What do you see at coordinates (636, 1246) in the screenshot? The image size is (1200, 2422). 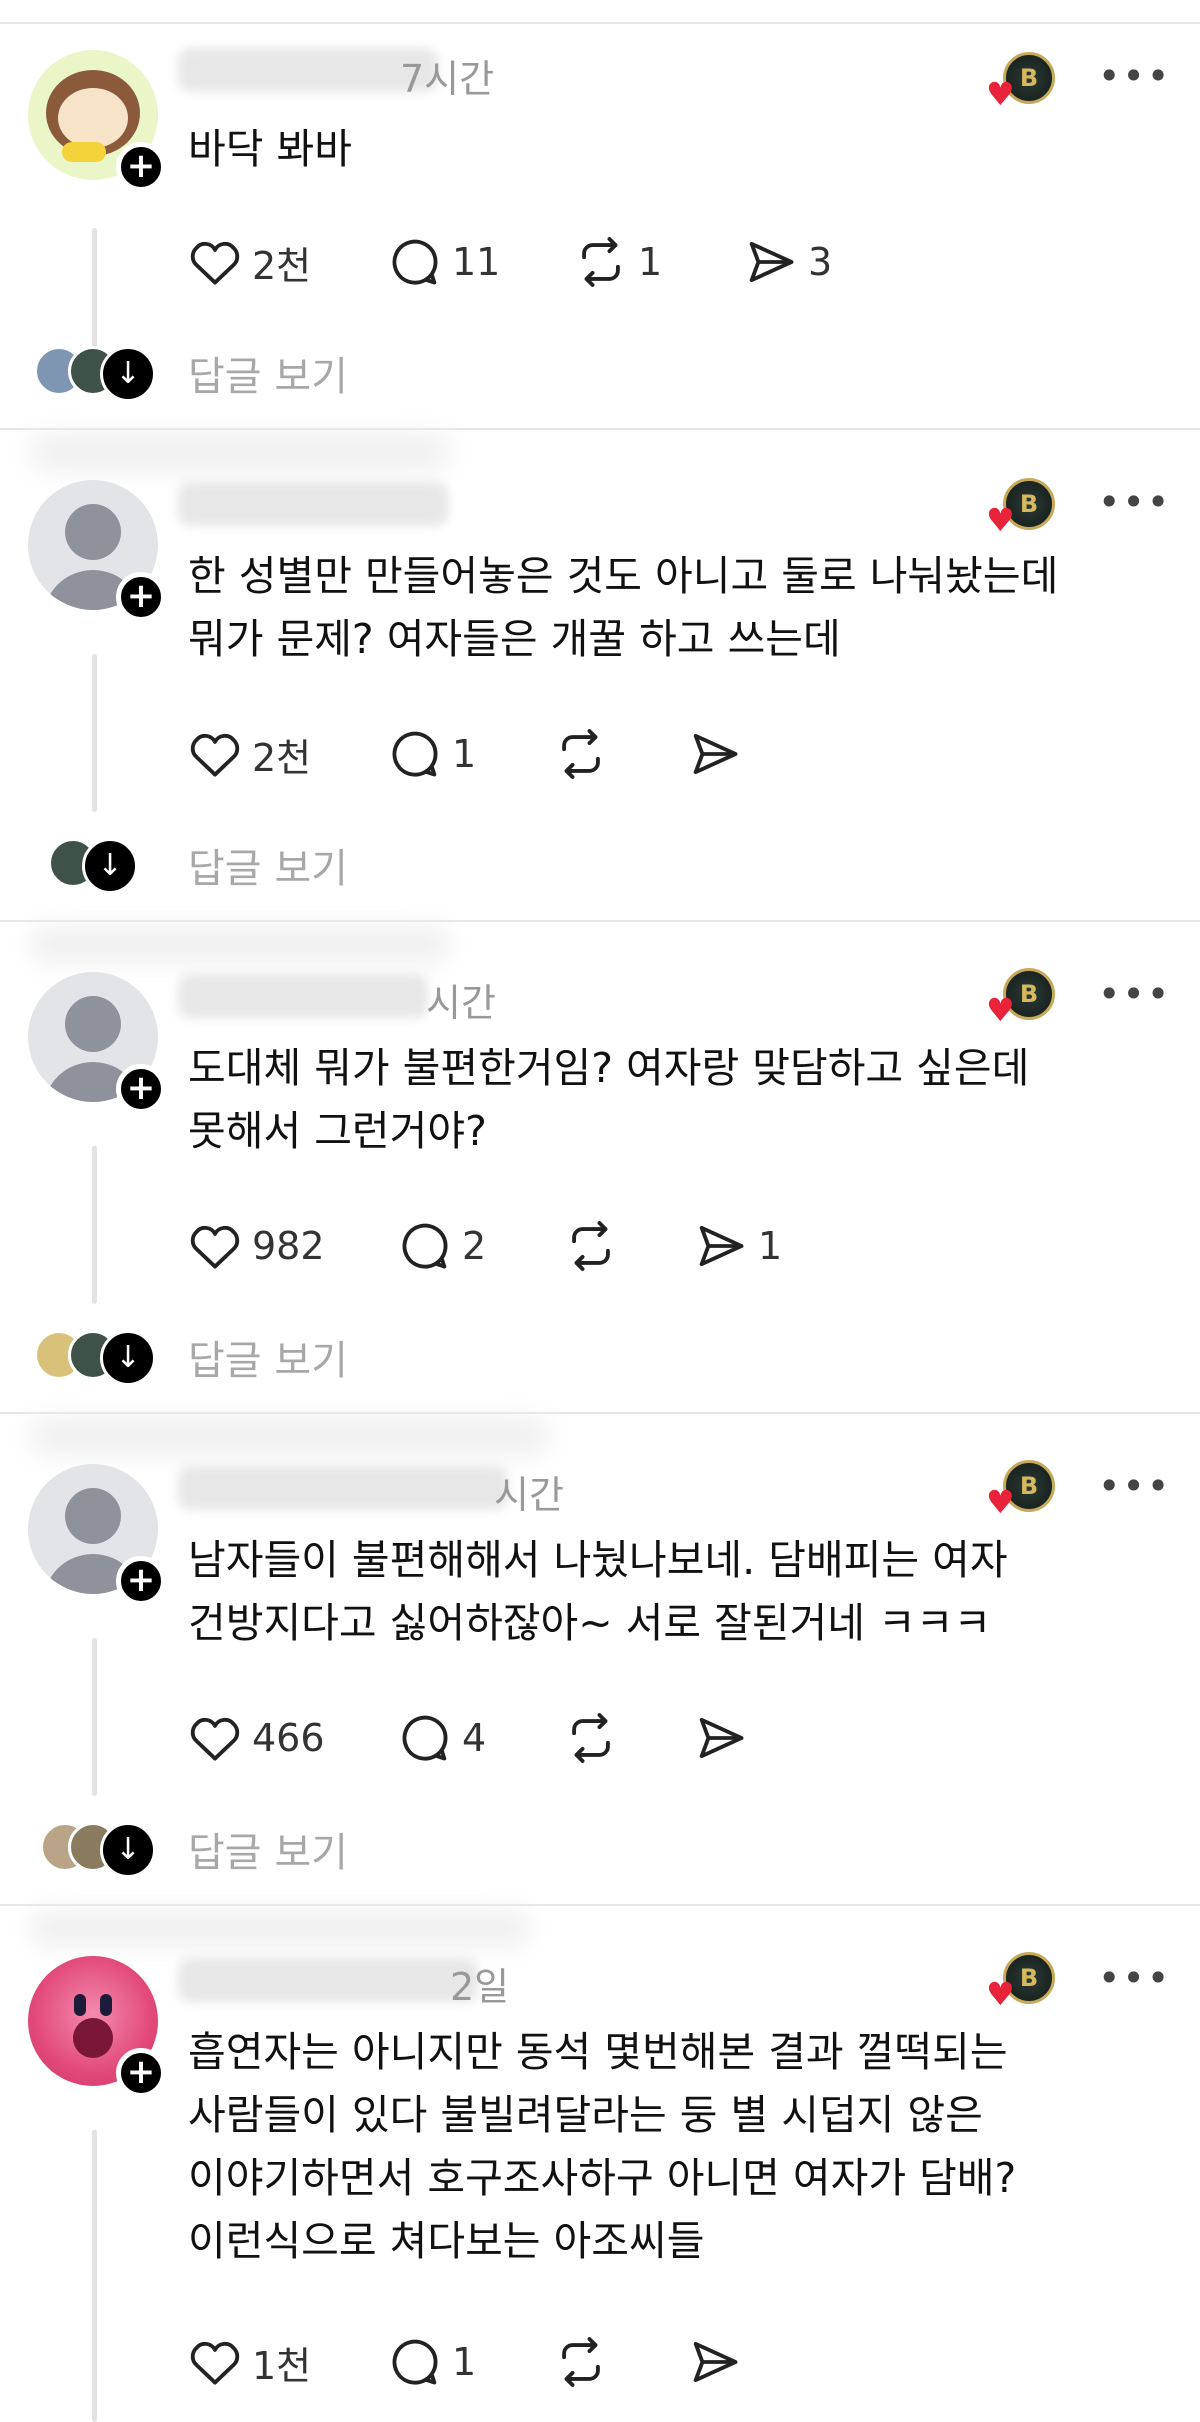 I see `post-actions: 982 2 1` at bounding box center [636, 1246].